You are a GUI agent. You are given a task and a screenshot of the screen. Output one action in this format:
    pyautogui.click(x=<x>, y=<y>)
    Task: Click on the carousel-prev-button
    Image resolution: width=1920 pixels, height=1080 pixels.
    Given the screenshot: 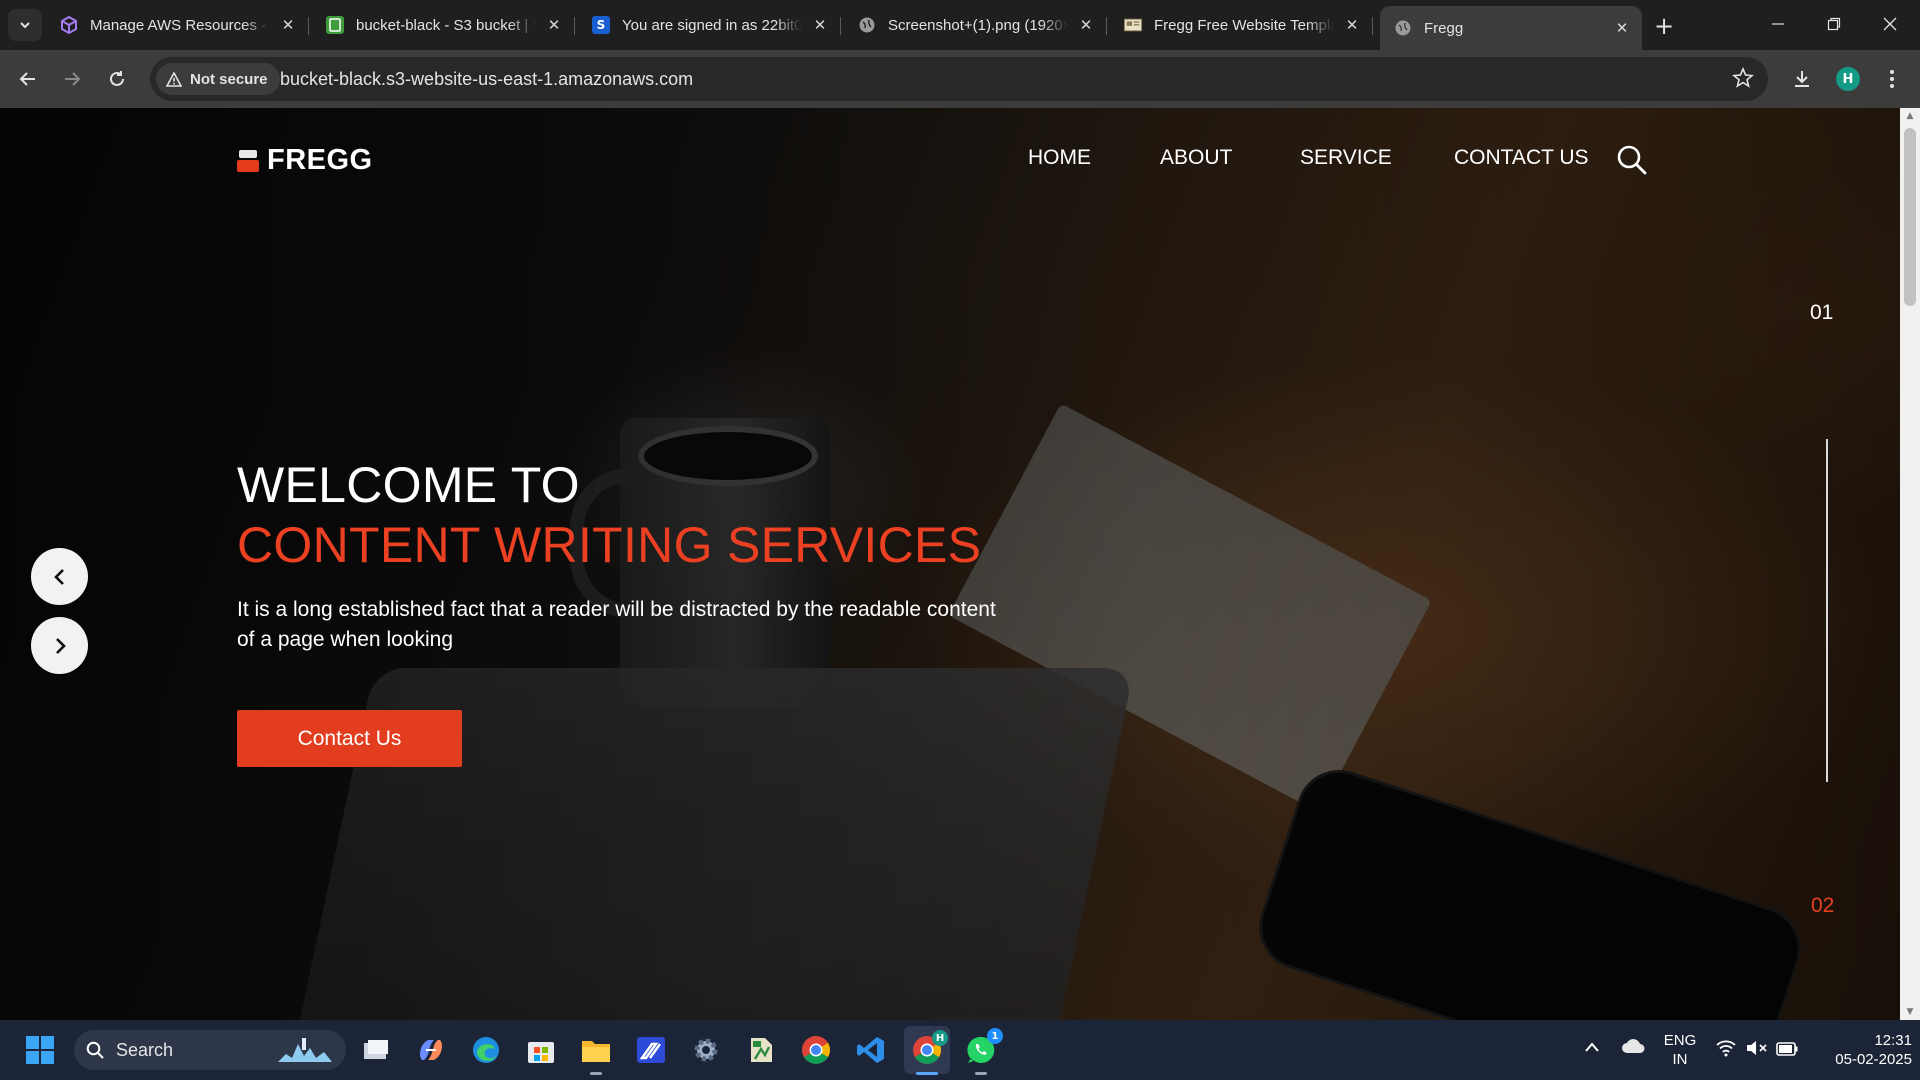 What is the action you would take?
    pyautogui.click(x=59, y=576)
    